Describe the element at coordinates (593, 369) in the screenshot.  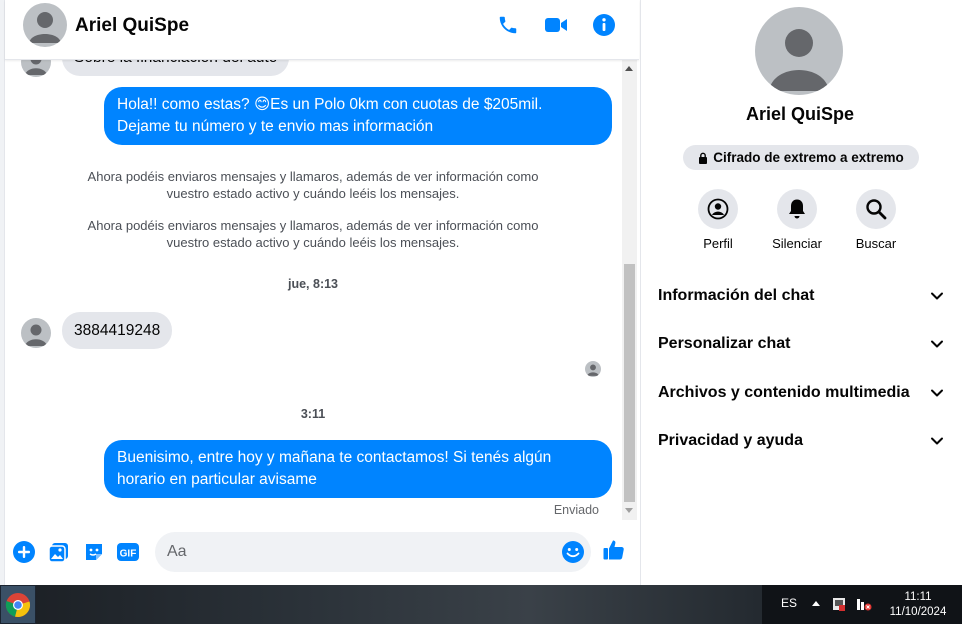
I see `seen-avatar` at that location.